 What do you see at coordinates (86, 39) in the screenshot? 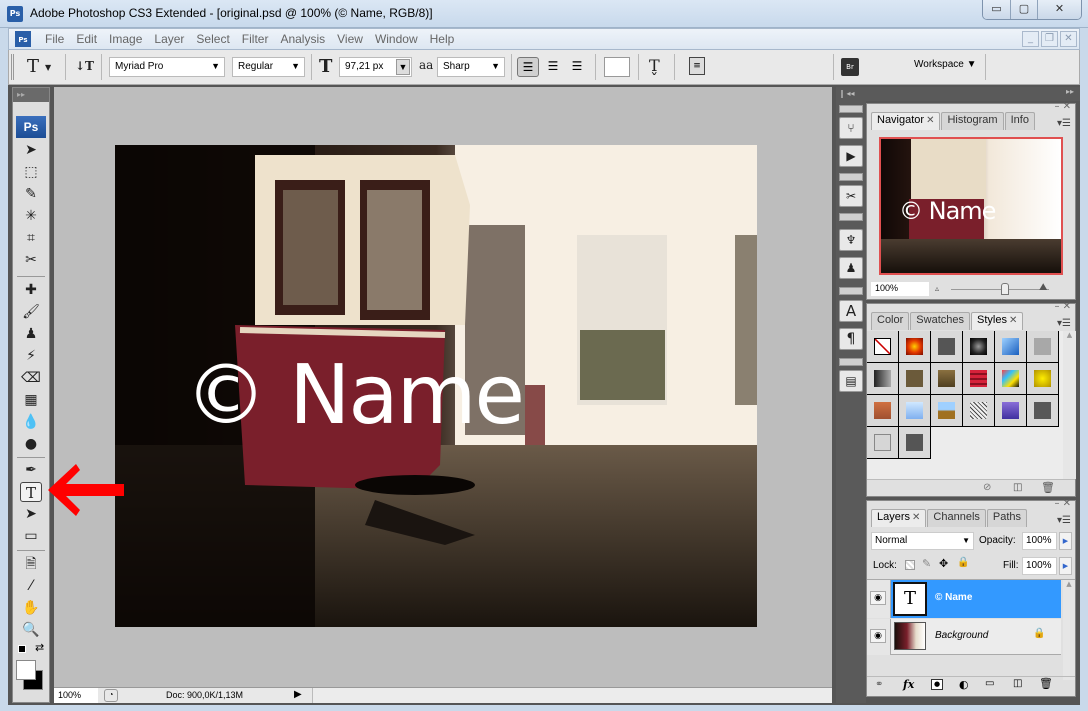
I see `menu-edit: Edit` at bounding box center [86, 39].